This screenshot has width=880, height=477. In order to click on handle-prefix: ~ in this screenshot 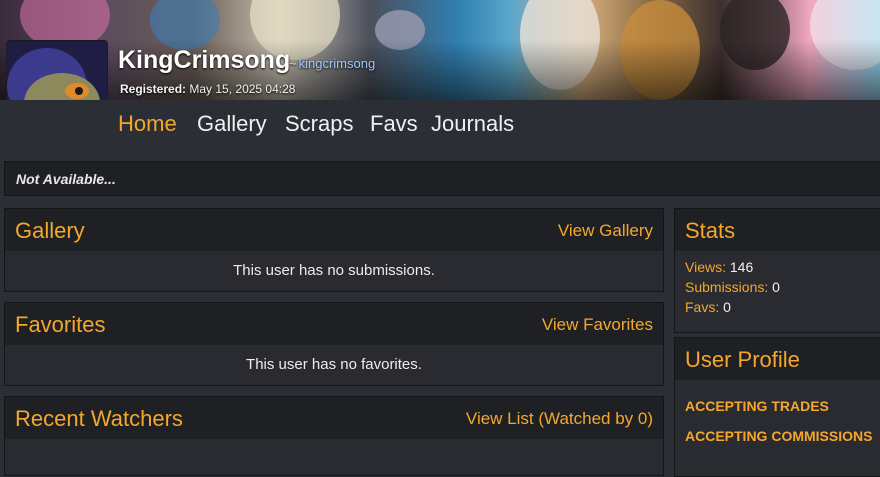, I will do `click(293, 63)`.